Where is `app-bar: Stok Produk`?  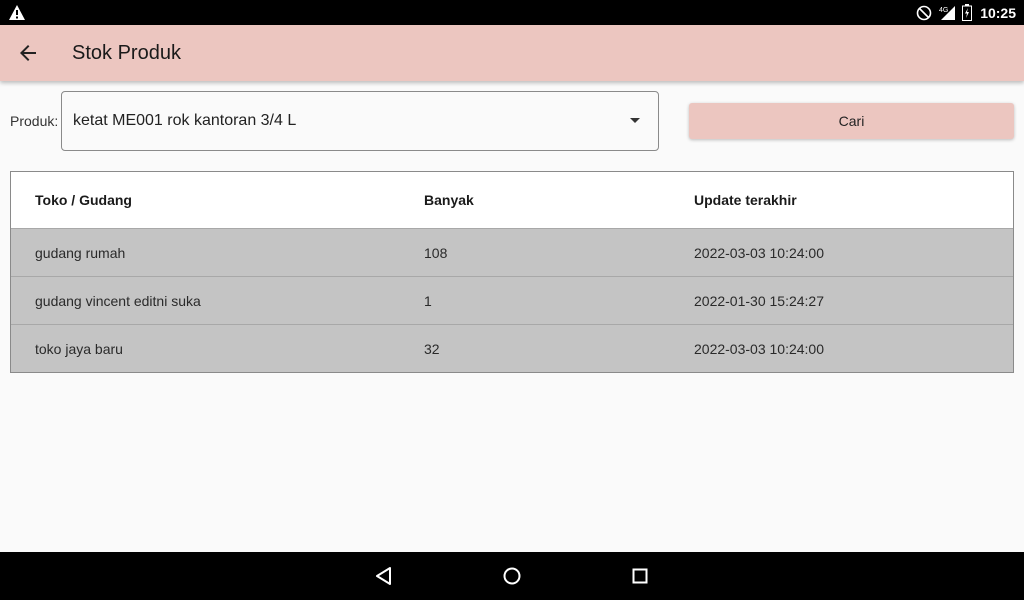 app-bar: Stok Produk is located at coordinates (512, 53).